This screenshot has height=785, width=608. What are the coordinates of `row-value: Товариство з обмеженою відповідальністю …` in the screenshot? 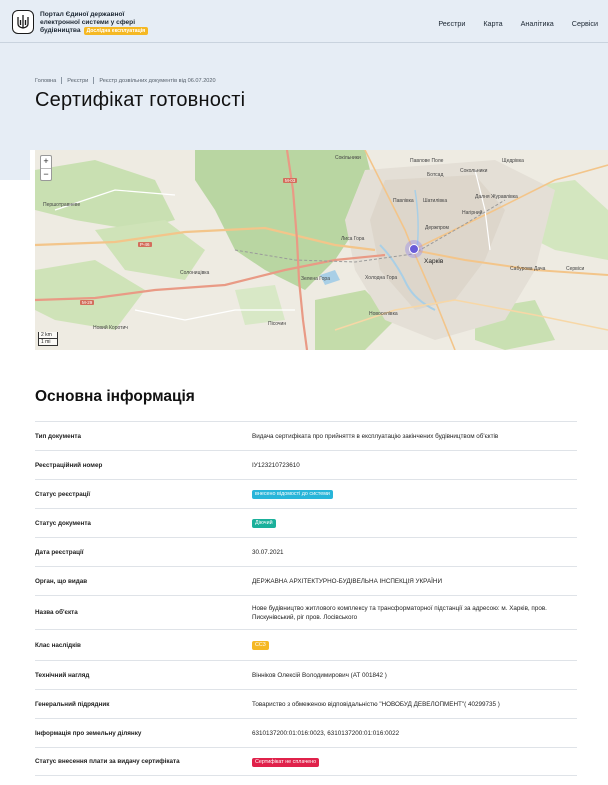 It's located at (376, 704).